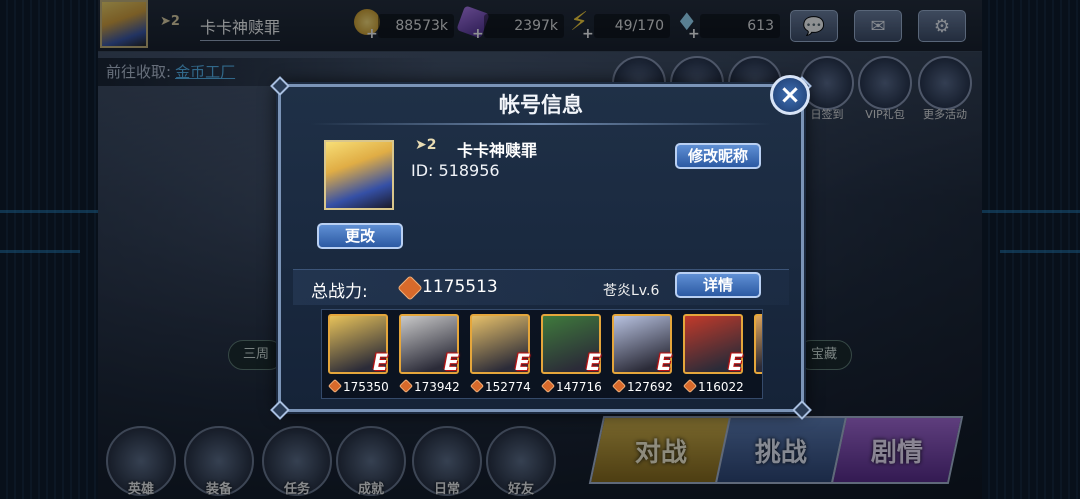 Image resolution: width=1080 pixels, height=499 pixels. Describe the element at coordinates (460, 287) in the screenshot. I see `total-power-value: 1175513` at that location.